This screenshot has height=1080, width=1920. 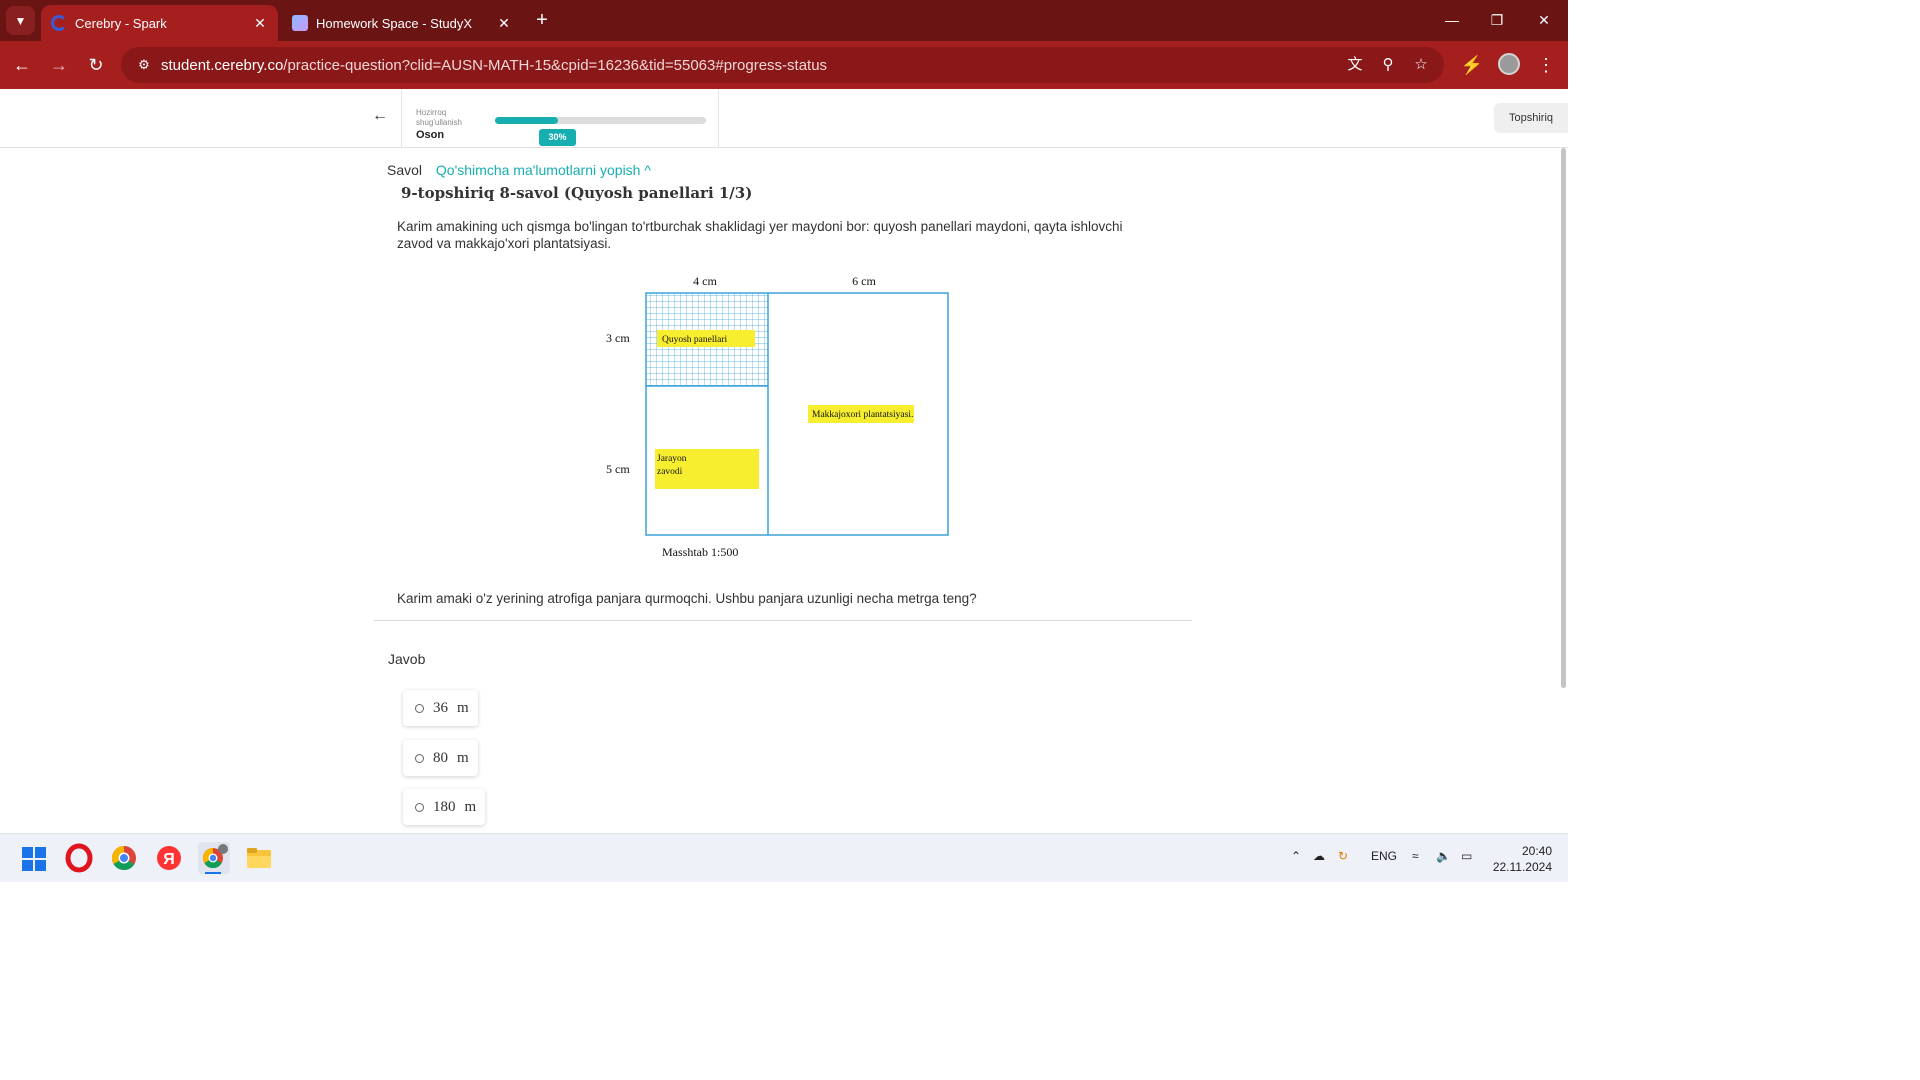 I want to click on onedrive-icon: ☁, so click(x=1319, y=856).